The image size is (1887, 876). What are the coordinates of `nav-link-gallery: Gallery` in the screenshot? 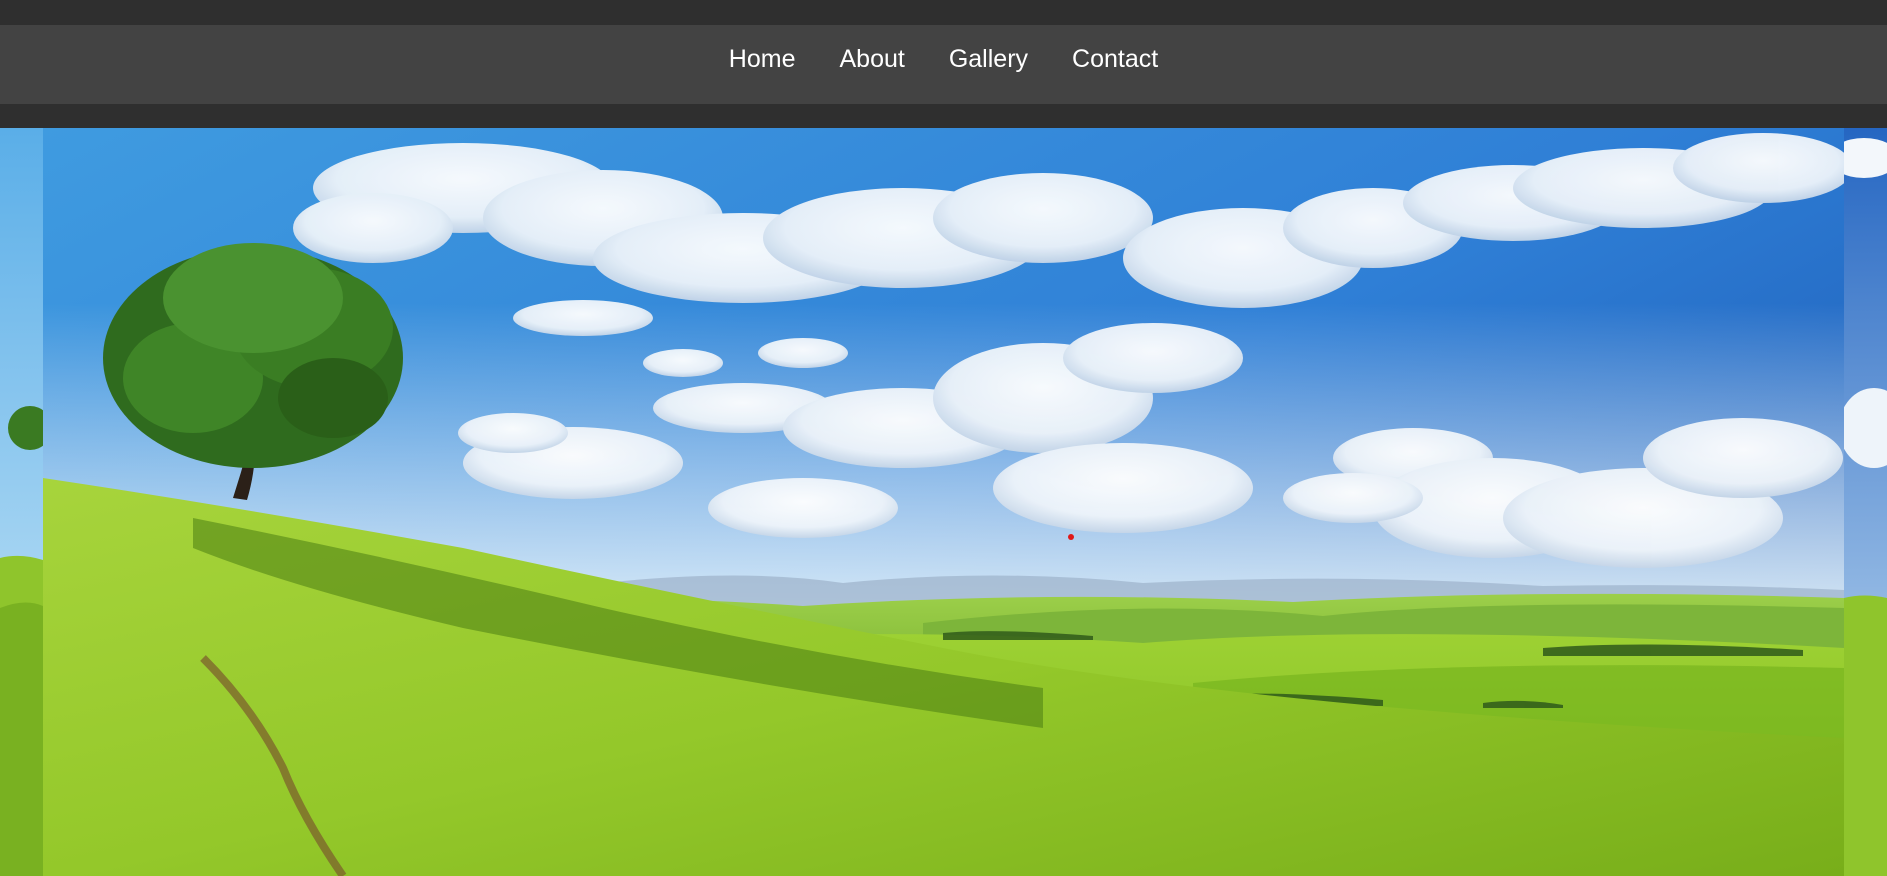 It's located at (988, 59).